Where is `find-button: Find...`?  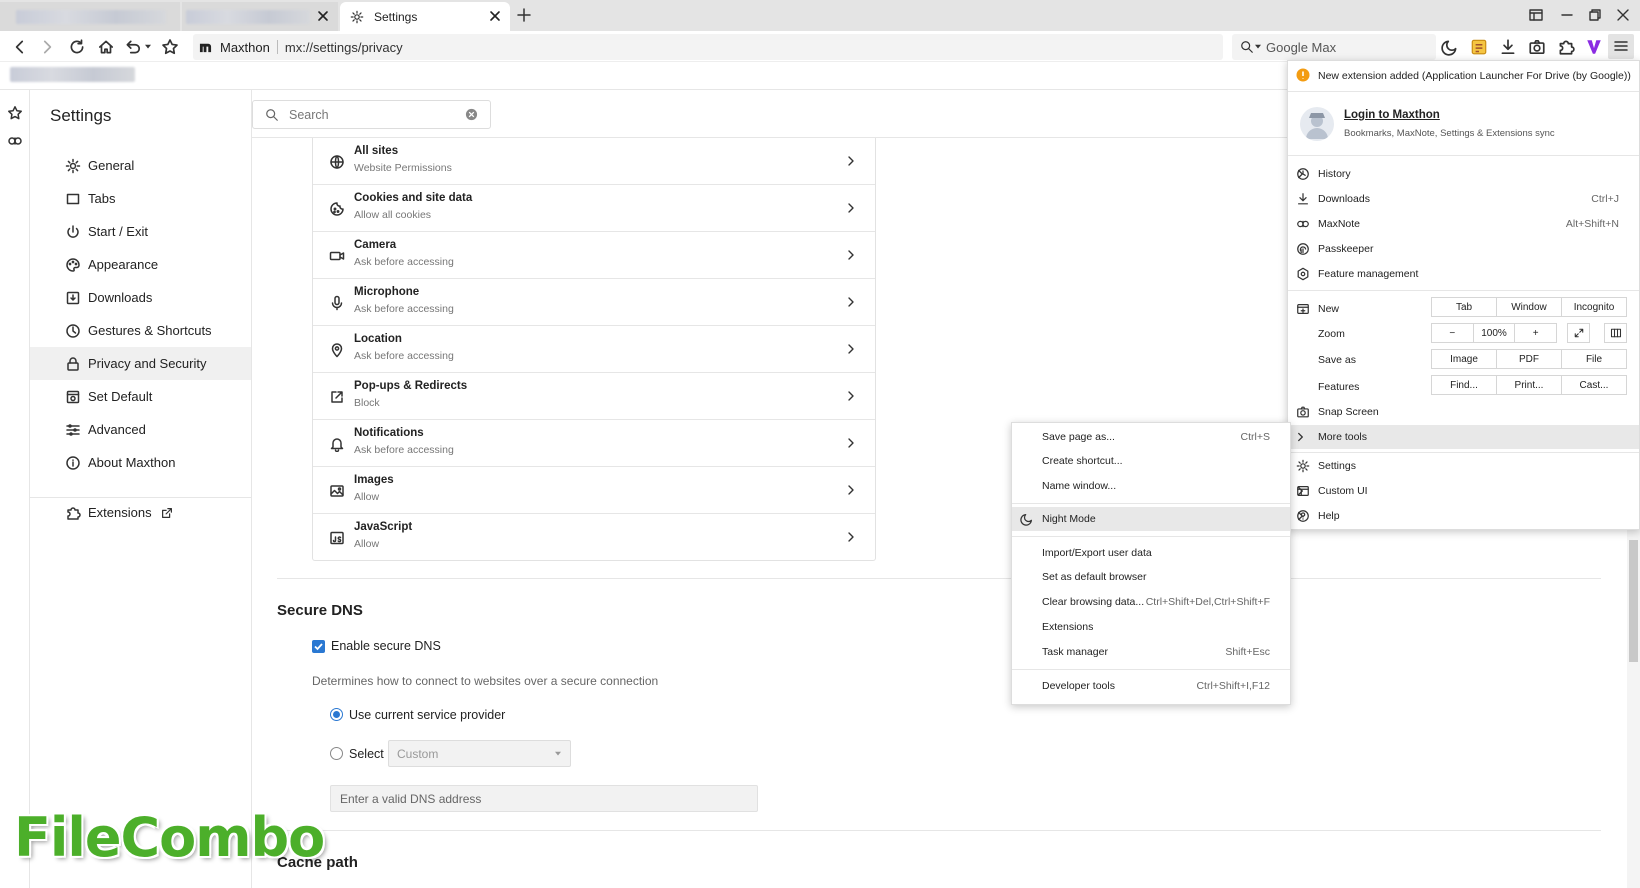
find-button: Find... is located at coordinates (1464, 385).